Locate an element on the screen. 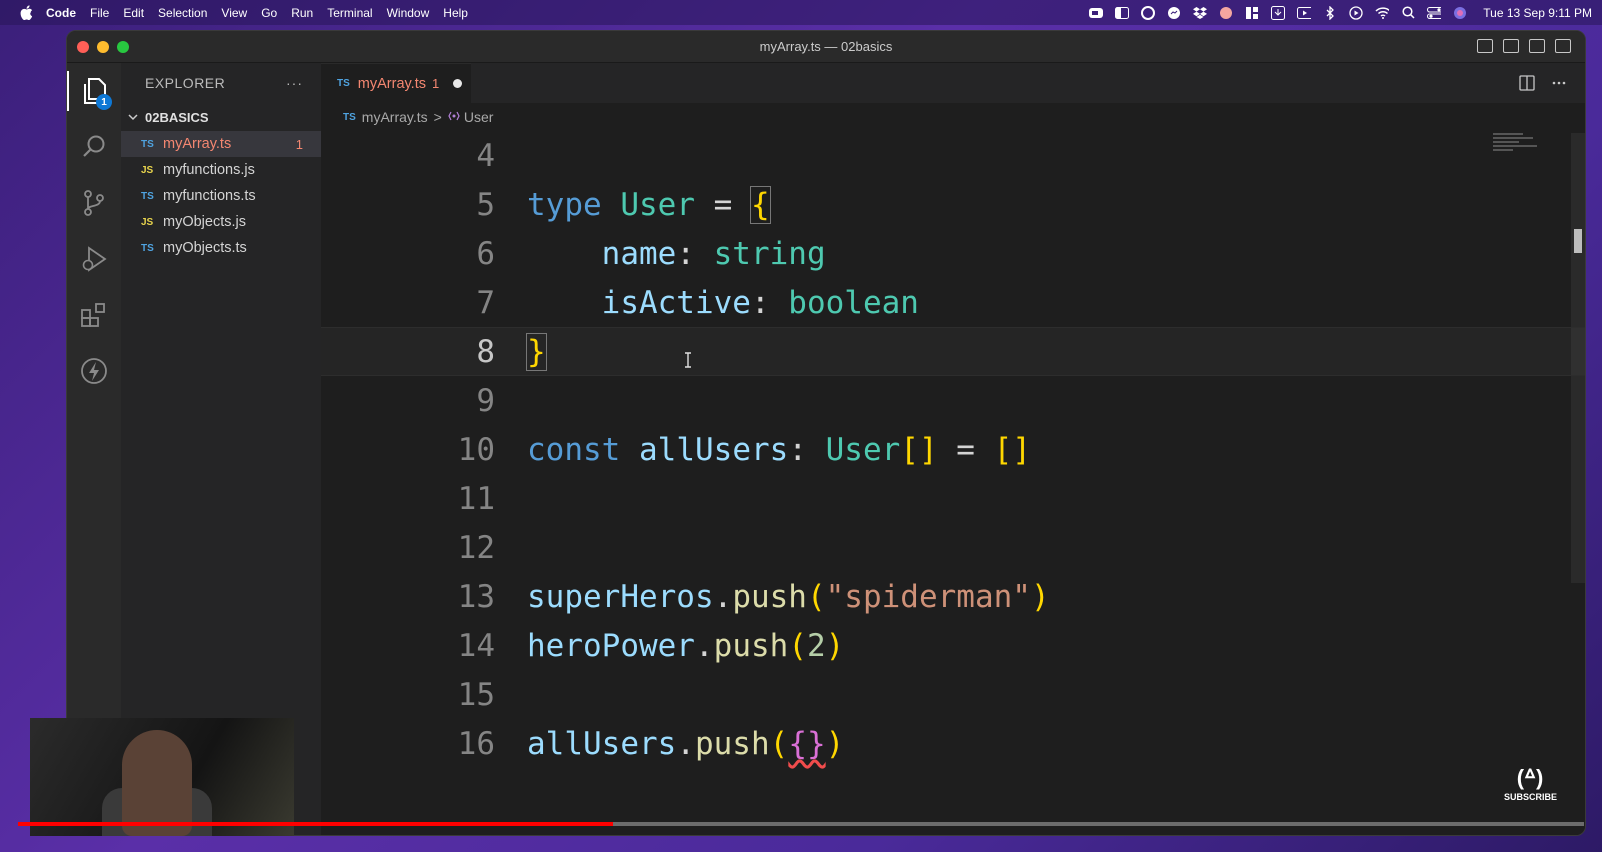 The width and height of the screenshot is (1602, 852). file-label: myArray.ts is located at coordinates (197, 144).